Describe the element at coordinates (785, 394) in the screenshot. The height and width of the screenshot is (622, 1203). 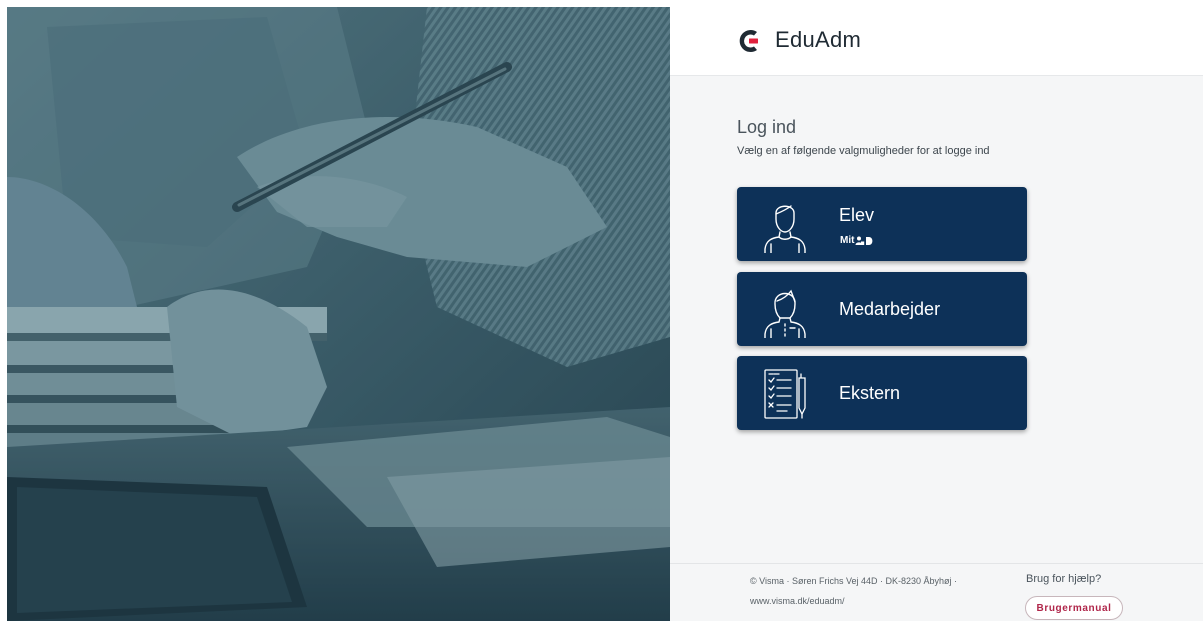
I see `checklist-document-icon` at that location.